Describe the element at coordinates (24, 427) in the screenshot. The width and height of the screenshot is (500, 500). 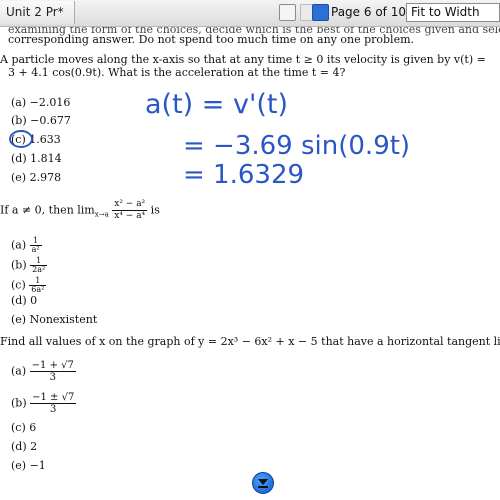
I see `q3-choice-c: (c) 6` at that location.